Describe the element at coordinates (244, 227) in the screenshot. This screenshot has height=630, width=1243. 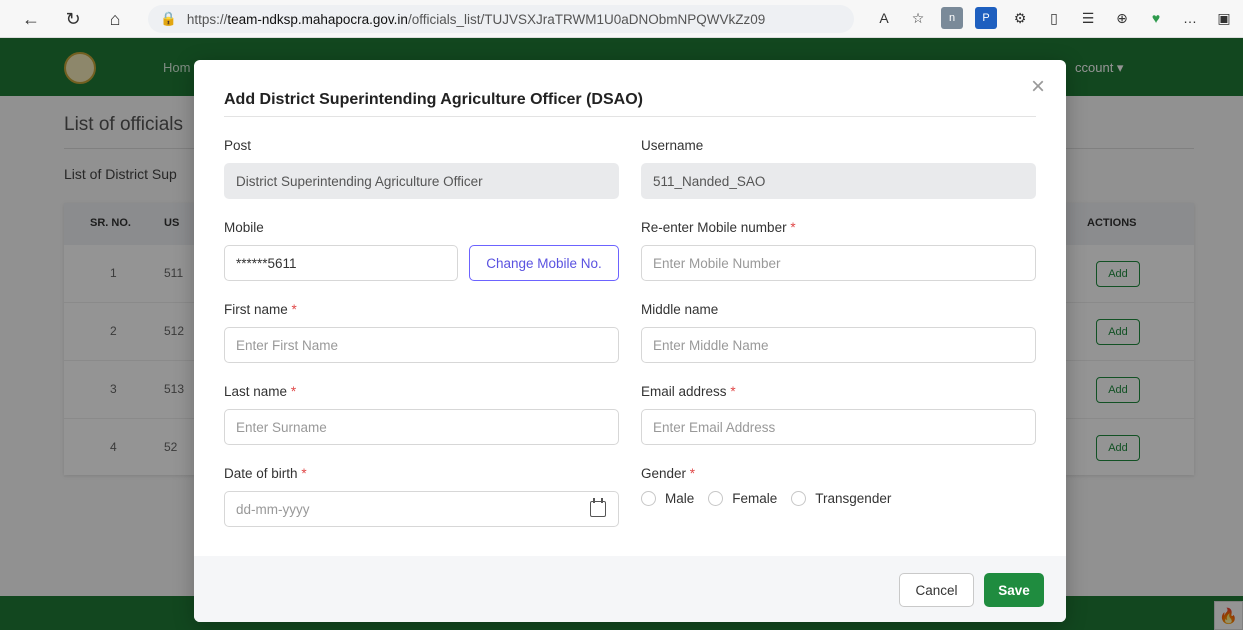
I see `mobile-label: Mobile` at that location.